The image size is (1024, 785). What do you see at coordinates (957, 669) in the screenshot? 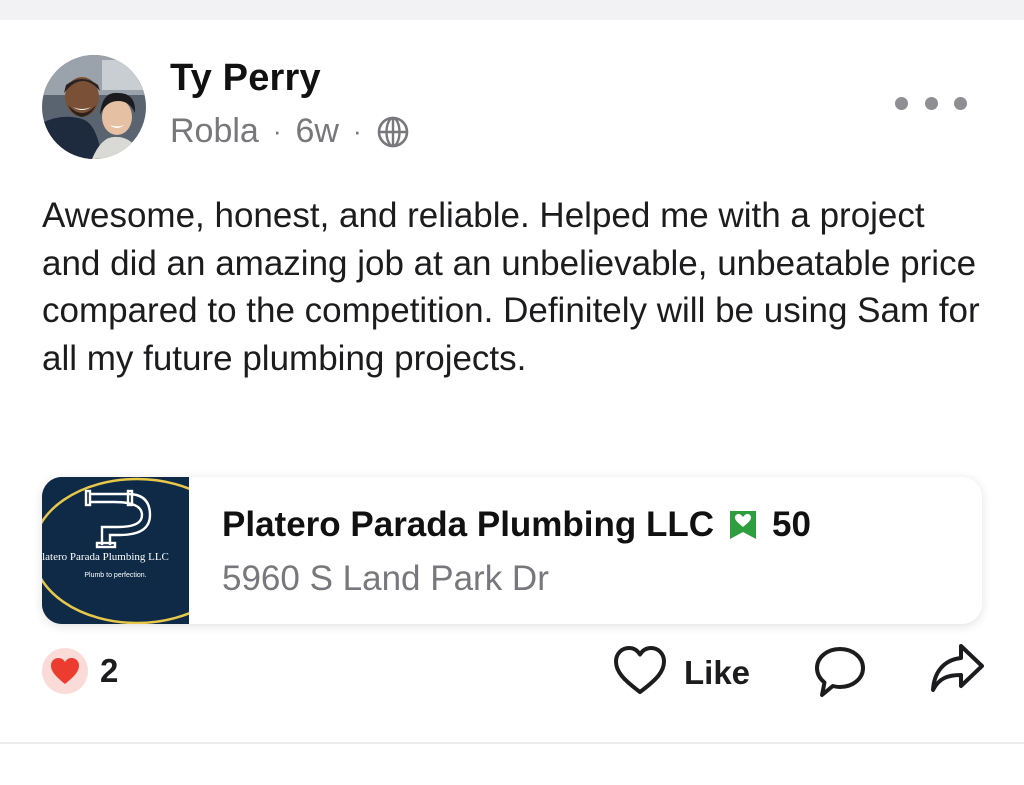
I see `share-arrow-icon` at bounding box center [957, 669].